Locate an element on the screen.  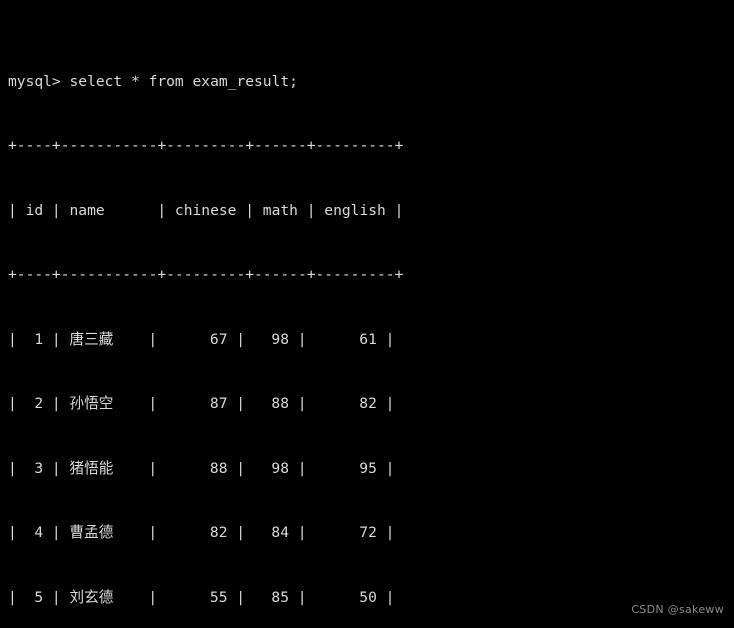
table-row: | 2 | 孙悟空 | 87 | 88 | 82 | is located at coordinates (201, 403).